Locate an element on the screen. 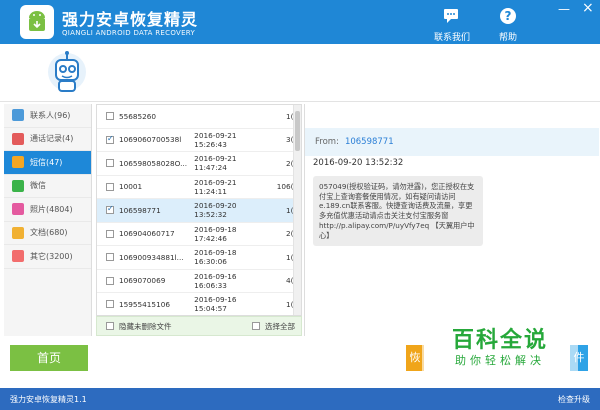 This screenshot has height=410, width=600. sidebar-item-label: 通话记录(4) is located at coordinates (52, 139).